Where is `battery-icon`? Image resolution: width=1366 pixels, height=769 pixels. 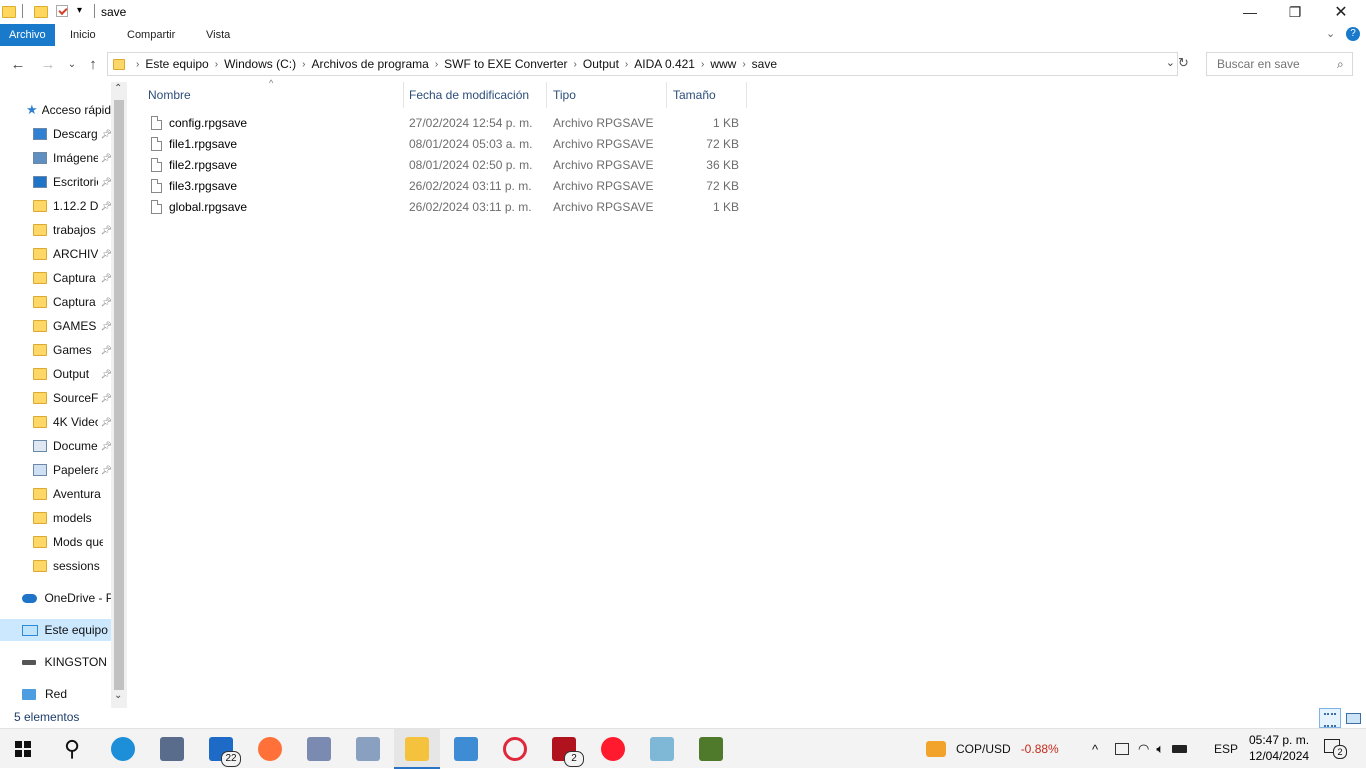 battery-icon is located at coordinates (1180, 749).